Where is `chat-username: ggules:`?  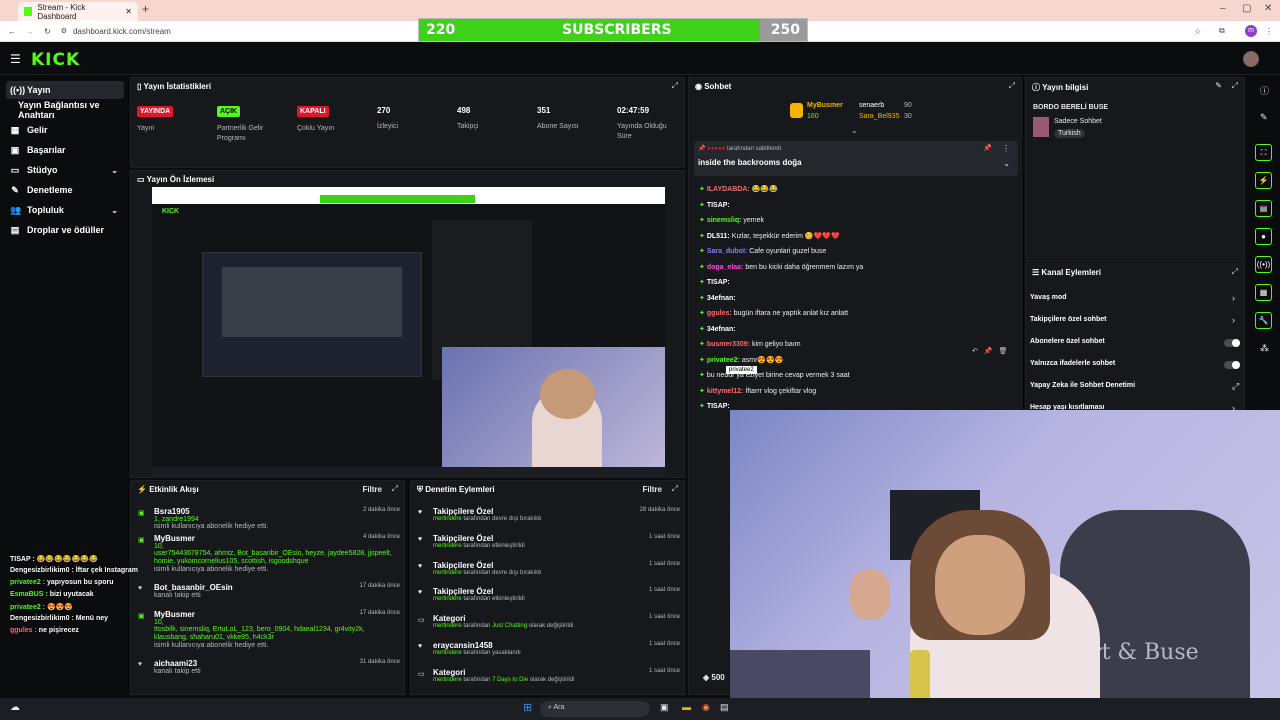
chat-username: ggules: is located at coordinates (719, 313).